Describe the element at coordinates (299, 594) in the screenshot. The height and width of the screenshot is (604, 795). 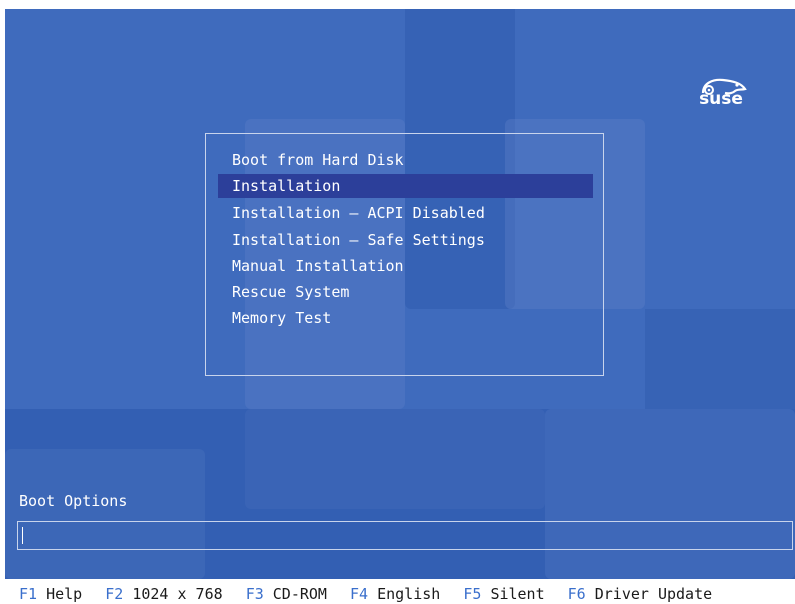
I see `fkey-label: CD-ROM` at that location.